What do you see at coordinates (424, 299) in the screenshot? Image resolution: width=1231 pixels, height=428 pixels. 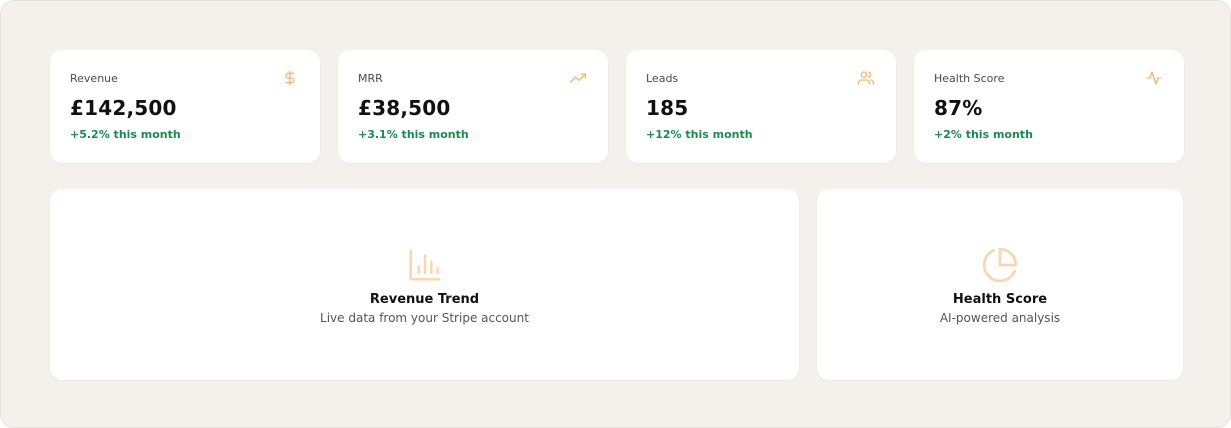 I see `panel-title: Revenue Trend` at bounding box center [424, 299].